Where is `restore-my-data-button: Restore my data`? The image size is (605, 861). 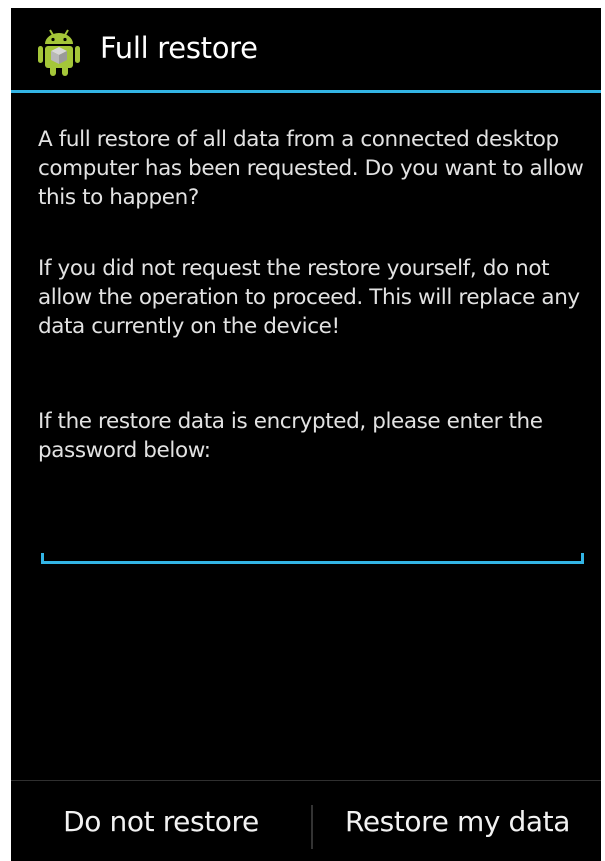
restore-my-data-button: Restore my data is located at coordinates (457, 821).